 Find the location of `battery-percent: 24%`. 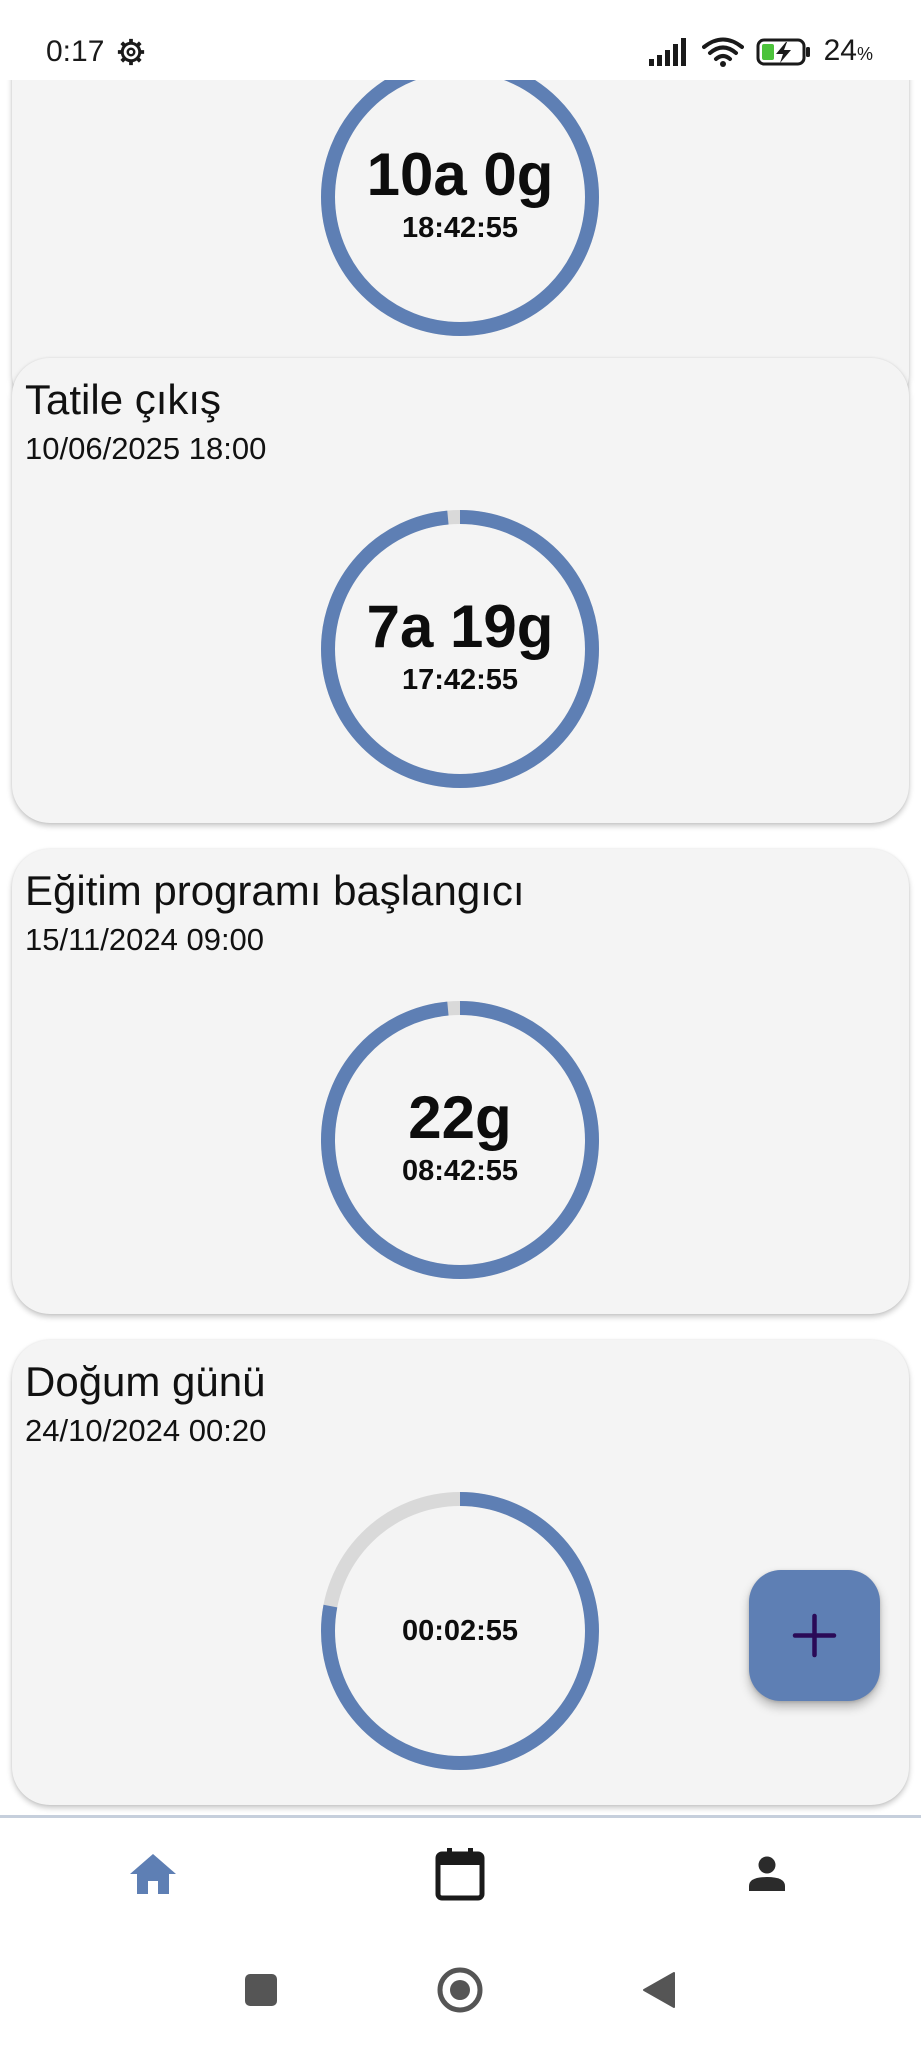

battery-percent: 24% is located at coordinates (848, 50).